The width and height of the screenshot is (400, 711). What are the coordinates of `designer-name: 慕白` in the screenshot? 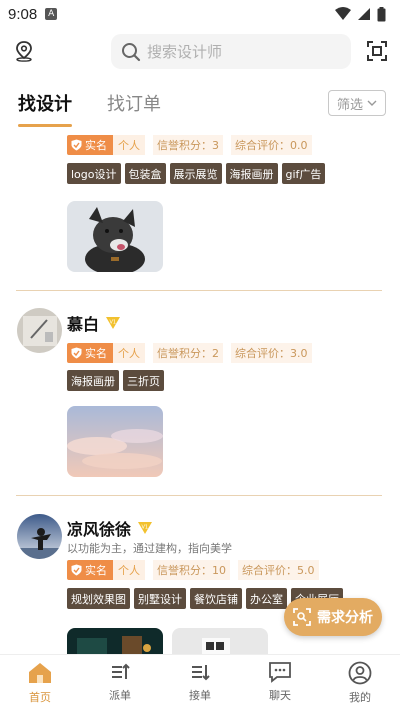 It's located at (83, 323).